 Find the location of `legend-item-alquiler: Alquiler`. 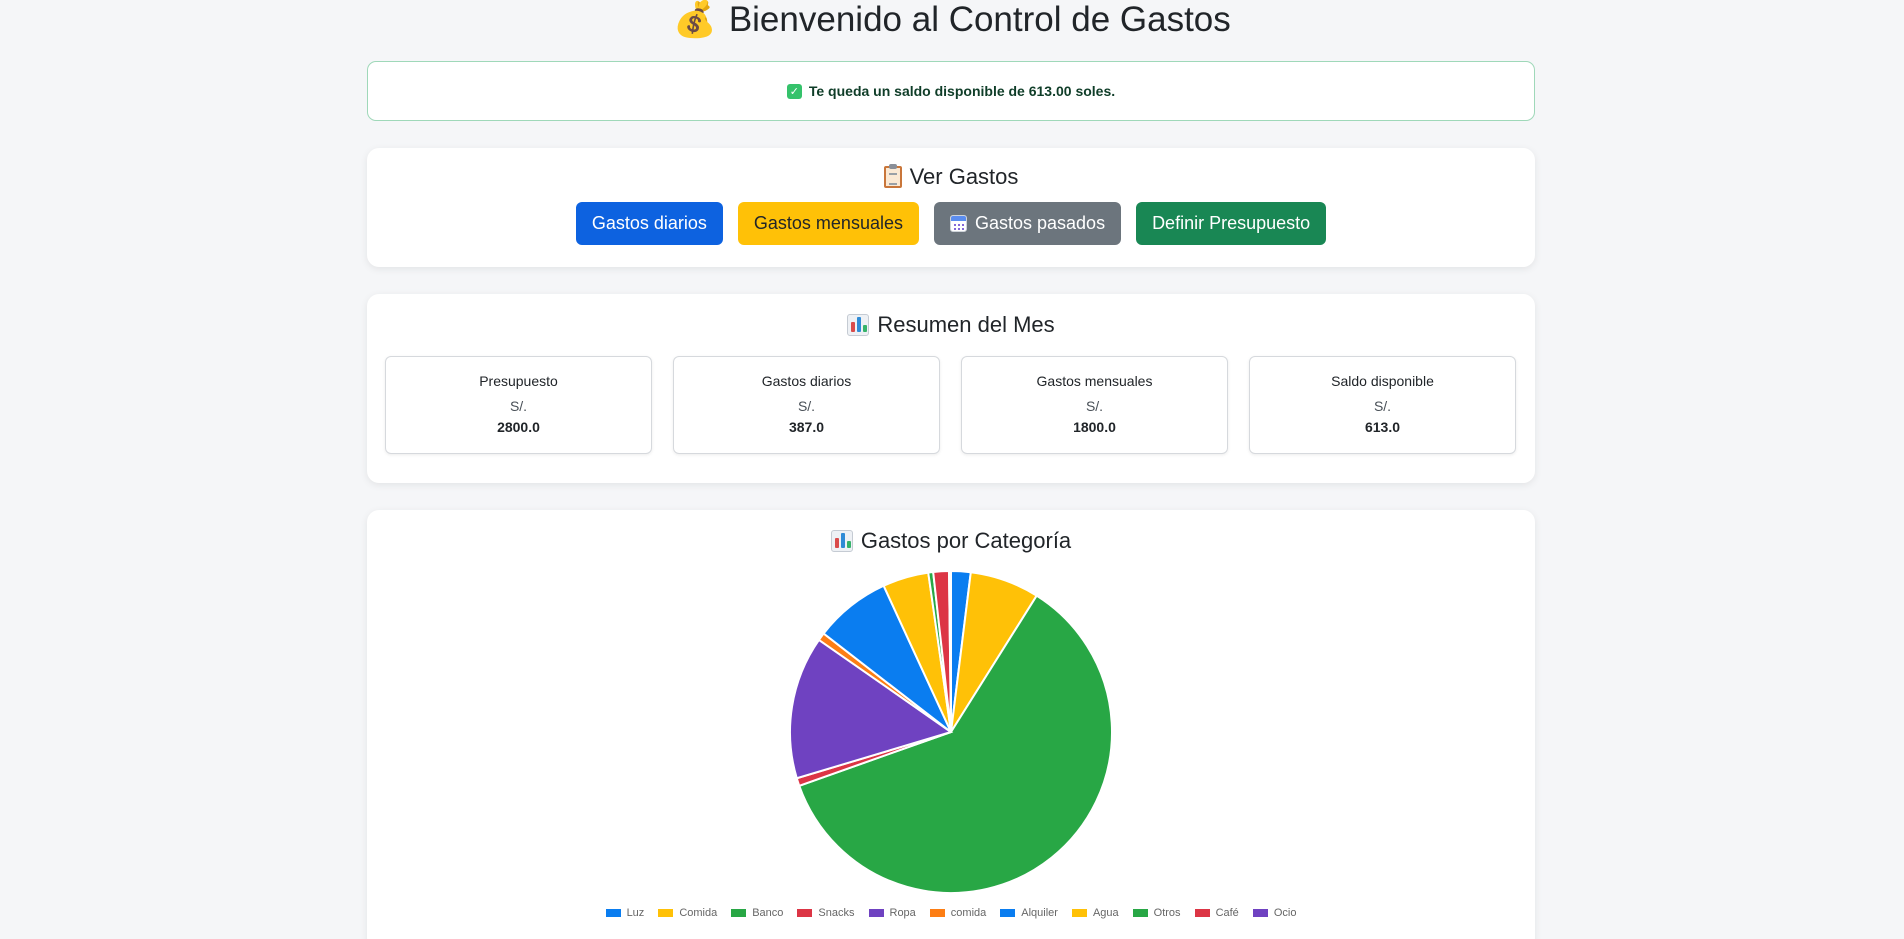

legend-item-alquiler: Alquiler is located at coordinates (1029, 913).